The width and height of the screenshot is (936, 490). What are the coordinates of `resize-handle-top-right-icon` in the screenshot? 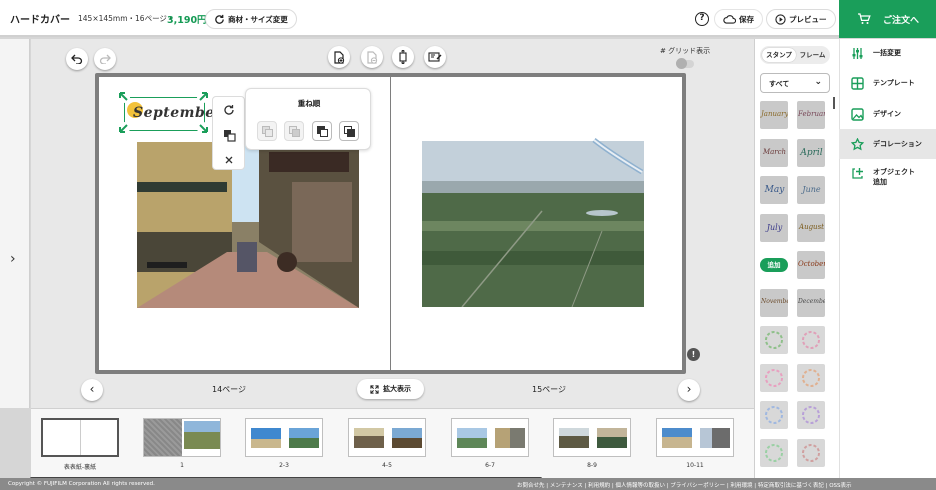 It's located at (203, 97).